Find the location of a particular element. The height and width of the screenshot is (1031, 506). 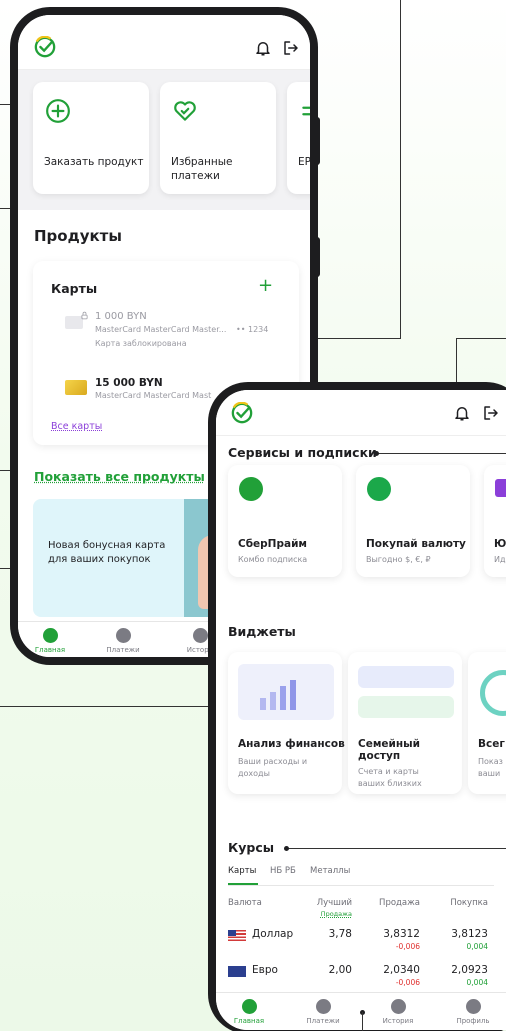

widgets-title: Виджеты is located at coordinates (262, 631).